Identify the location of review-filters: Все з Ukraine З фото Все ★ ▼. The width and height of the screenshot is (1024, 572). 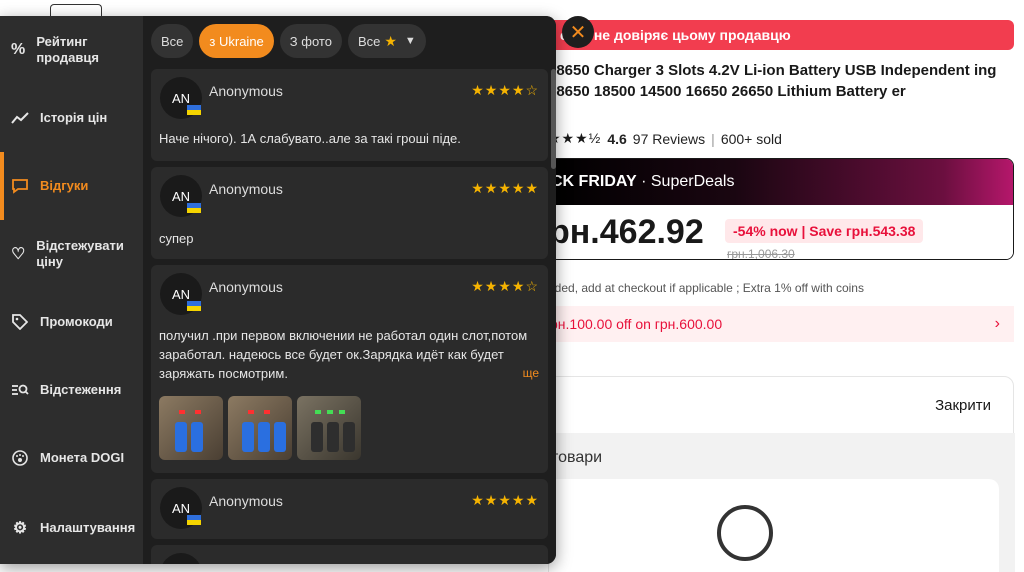
(288, 41).